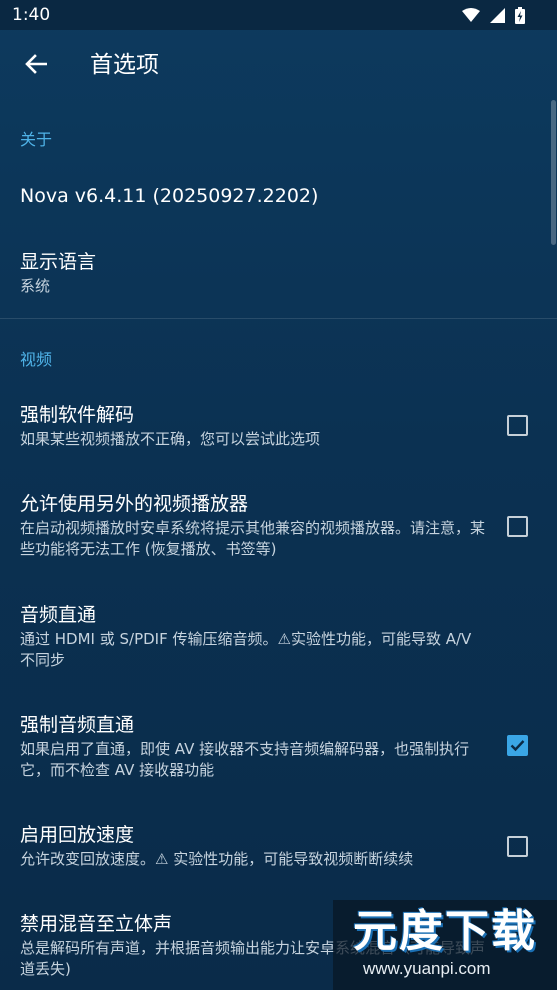 Image resolution: width=557 pixels, height=990 pixels. I want to click on pref-title: 启用回放速度, so click(77, 835).